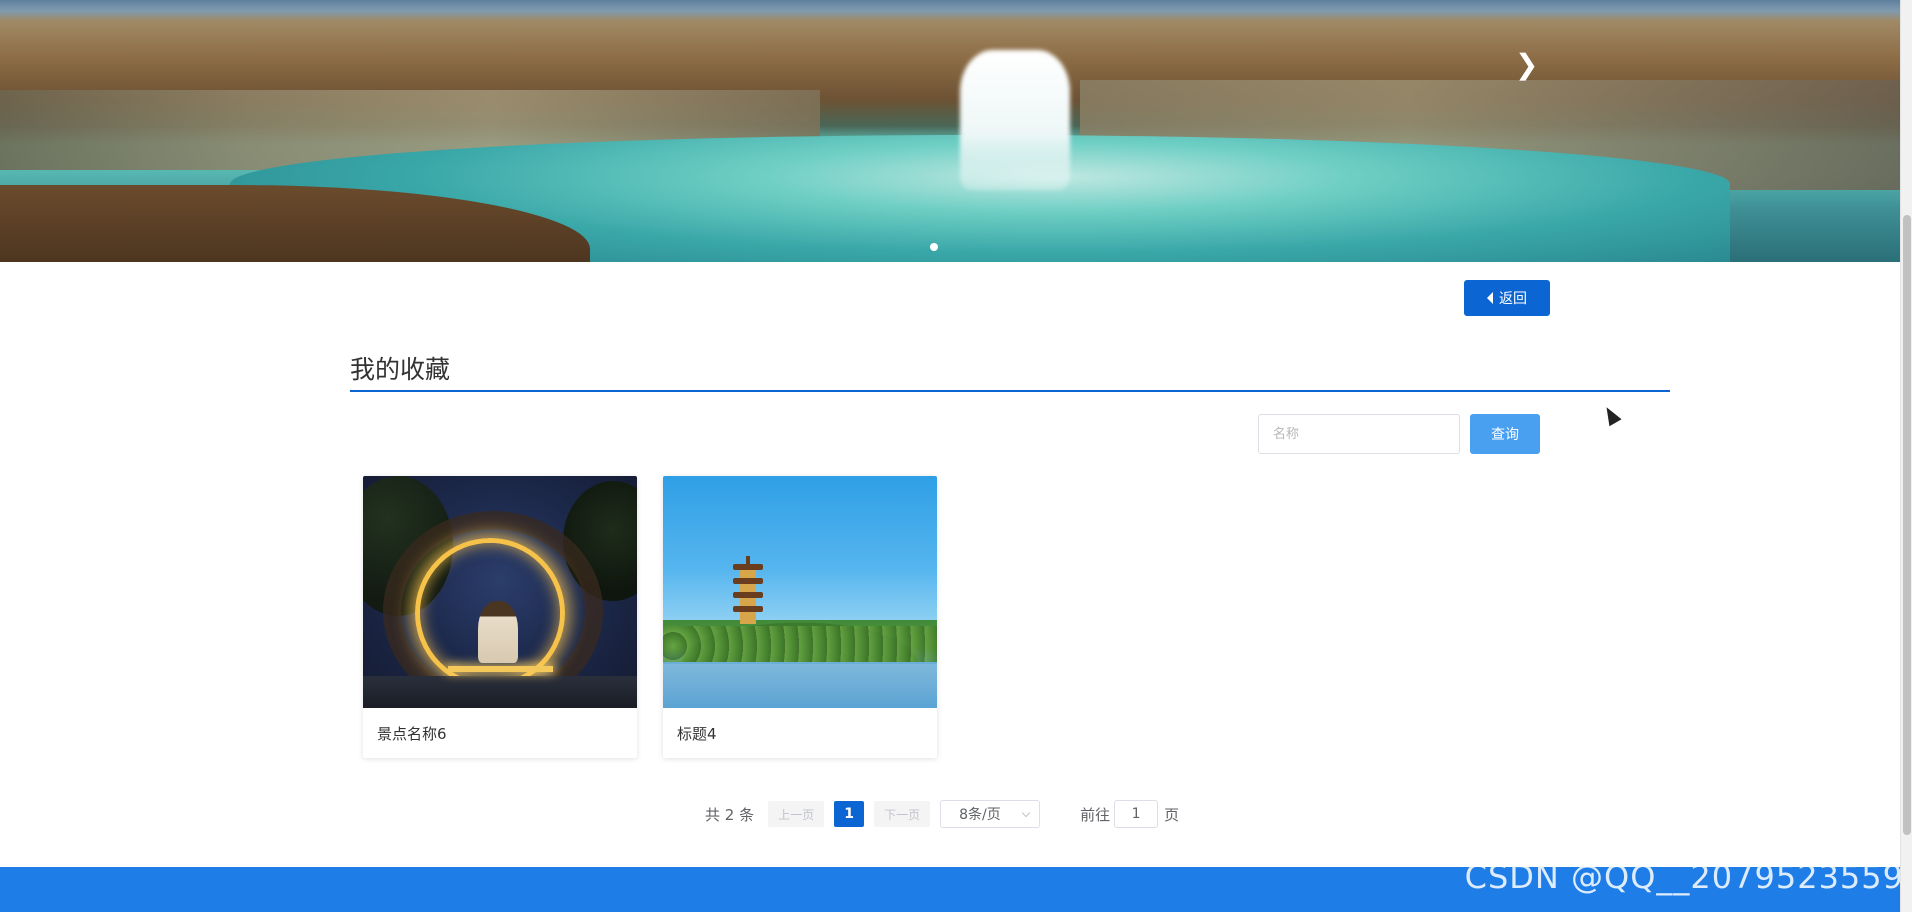  What do you see at coordinates (1907, 525) in the screenshot?
I see `scrollbar-thumb` at bounding box center [1907, 525].